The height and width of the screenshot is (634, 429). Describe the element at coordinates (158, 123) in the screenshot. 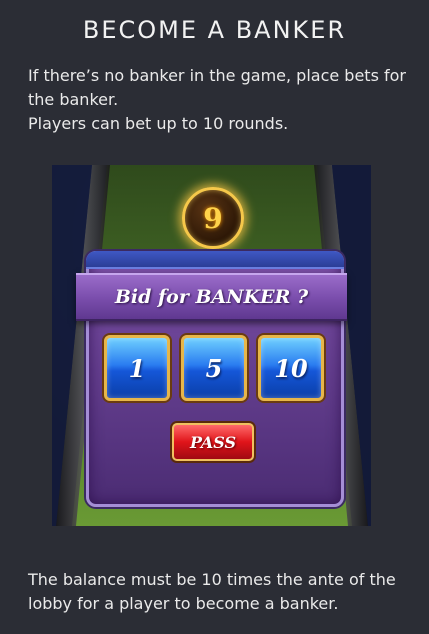

I see `intro-line-2: Players can bet up to 10 rounds.` at that location.